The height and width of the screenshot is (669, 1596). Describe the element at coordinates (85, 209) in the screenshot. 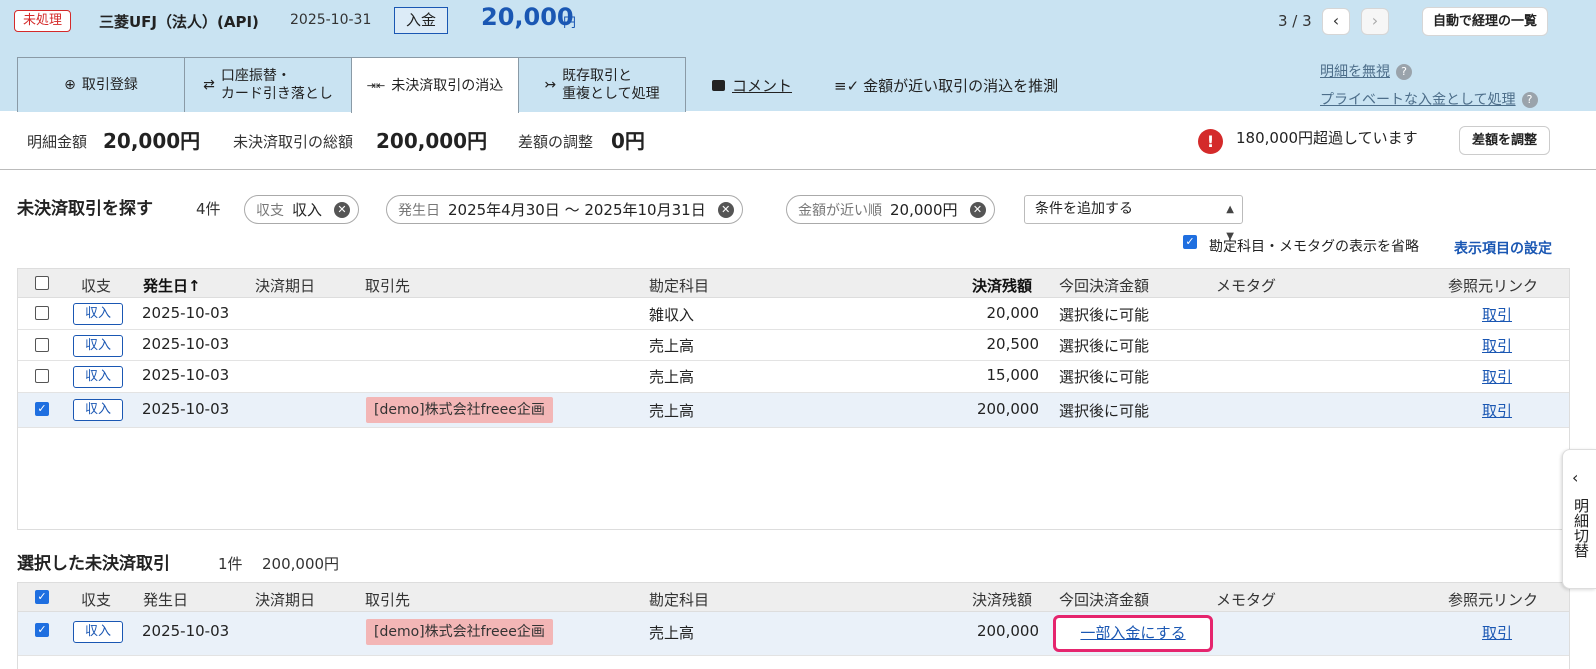

I see `search-section-title: 未決済取引を探す` at that location.